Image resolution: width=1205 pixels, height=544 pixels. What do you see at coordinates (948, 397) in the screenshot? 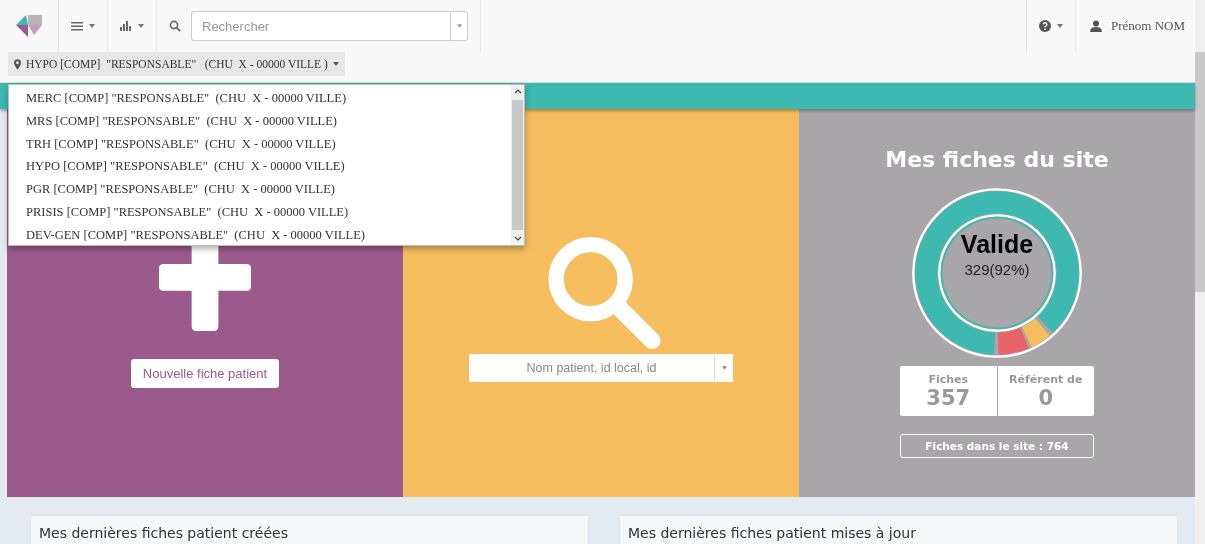
I see `stat-value: 357` at bounding box center [948, 397].